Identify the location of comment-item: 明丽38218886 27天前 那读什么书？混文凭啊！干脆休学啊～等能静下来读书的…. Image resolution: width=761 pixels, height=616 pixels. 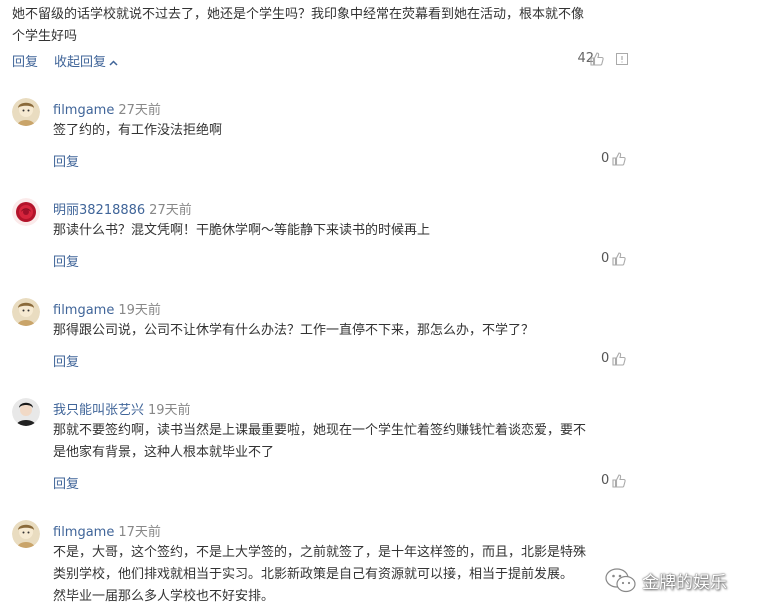
(320, 238).